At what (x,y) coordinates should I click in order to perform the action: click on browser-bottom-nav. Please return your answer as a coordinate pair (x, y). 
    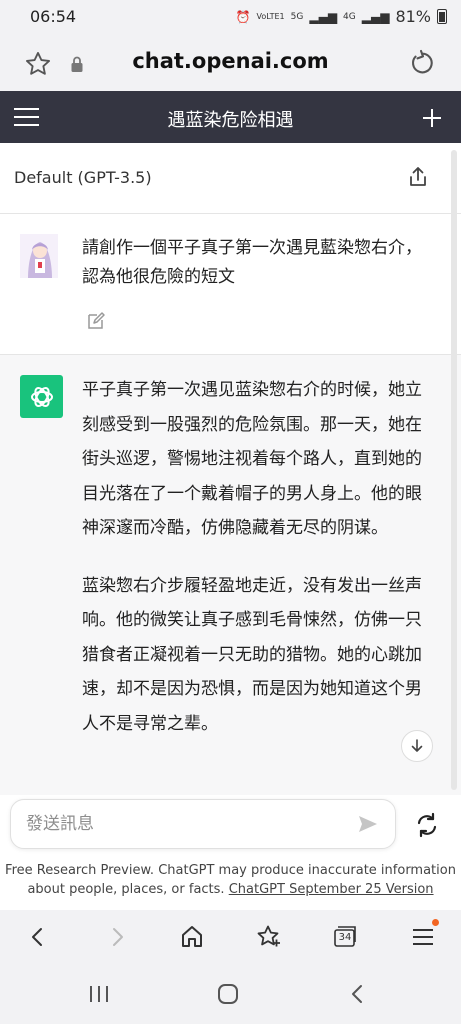
    Looking at the image, I should click on (230, 937).